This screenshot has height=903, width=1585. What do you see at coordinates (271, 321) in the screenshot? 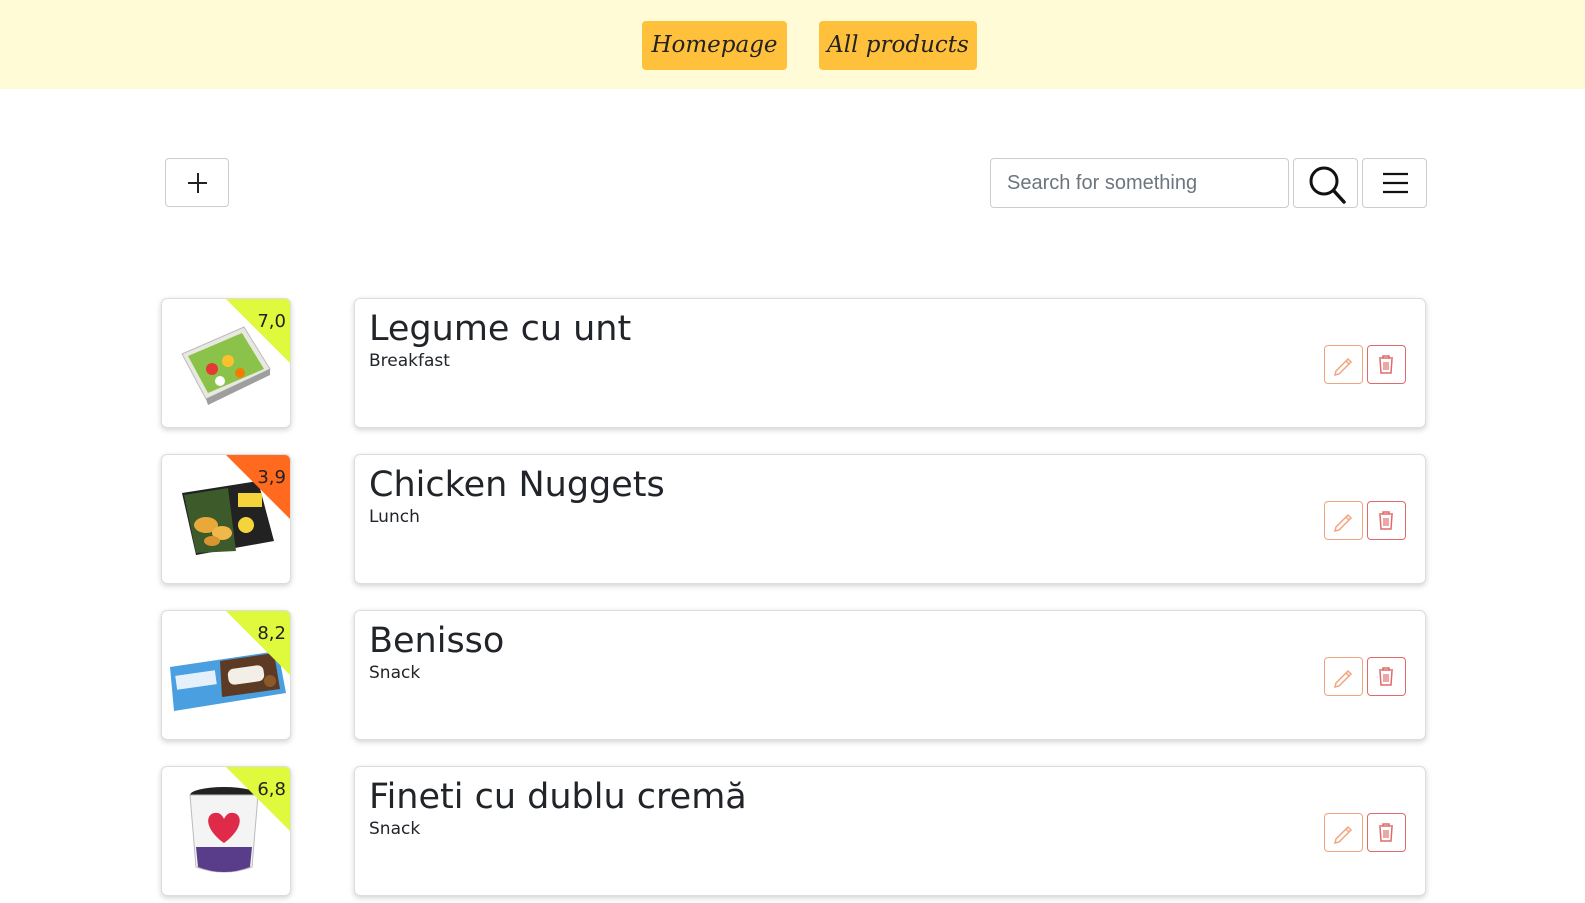
I see `score-label: 7,0` at bounding box center [271, 321].